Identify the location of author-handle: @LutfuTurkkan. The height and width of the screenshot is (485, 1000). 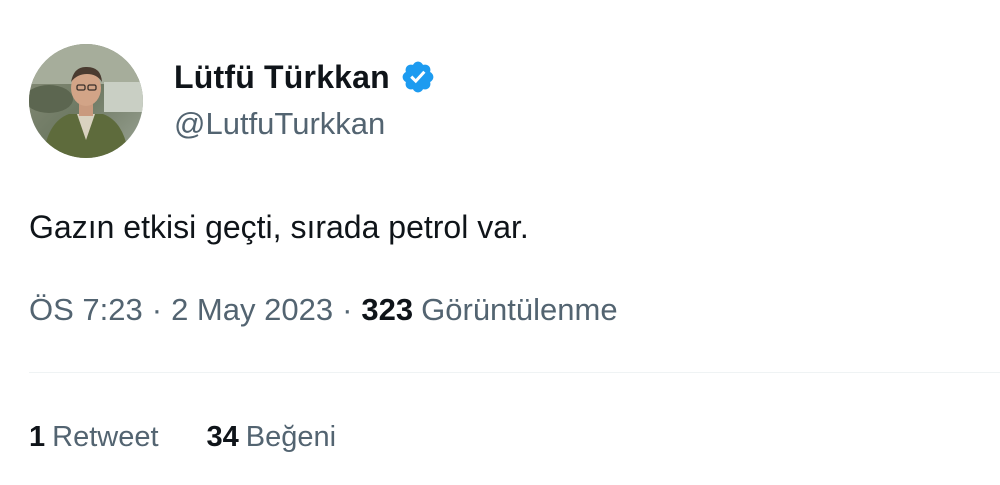
(279, 124).